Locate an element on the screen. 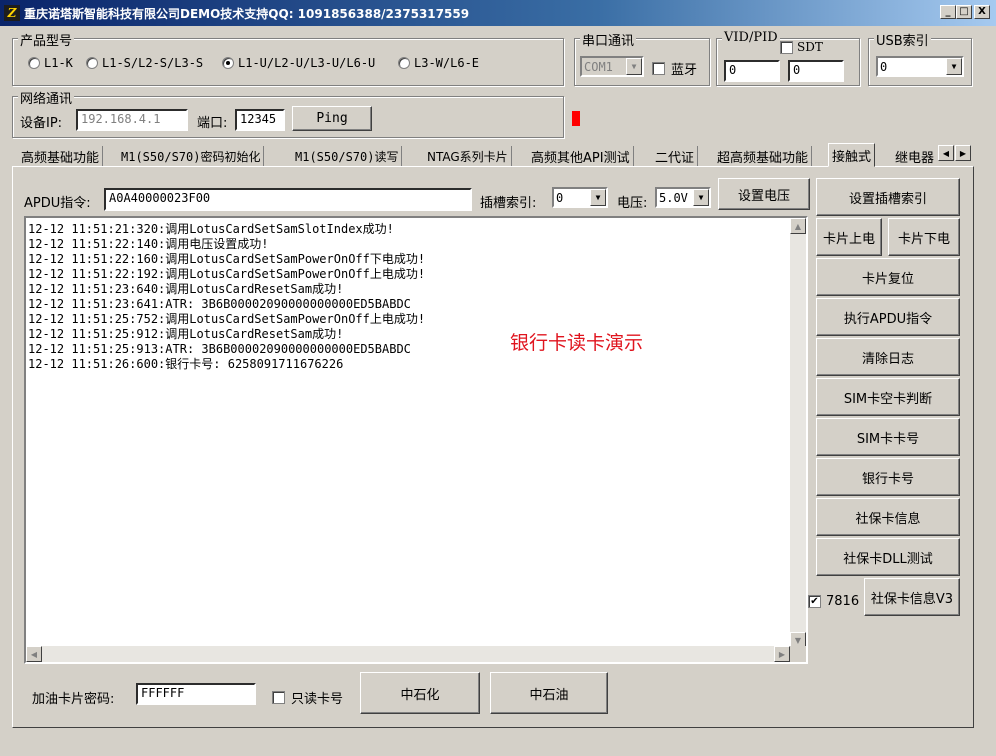 The image size is (996, 756). apdu-label: APDU指令: is located at coordinates (57, 203).